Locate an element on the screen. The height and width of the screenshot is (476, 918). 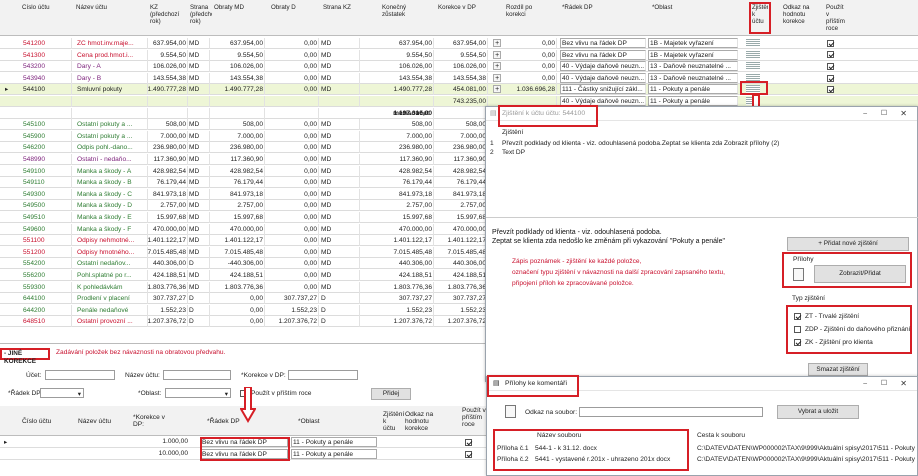
cell-kz: 470.000,00 is located at coordinates (162, 229).